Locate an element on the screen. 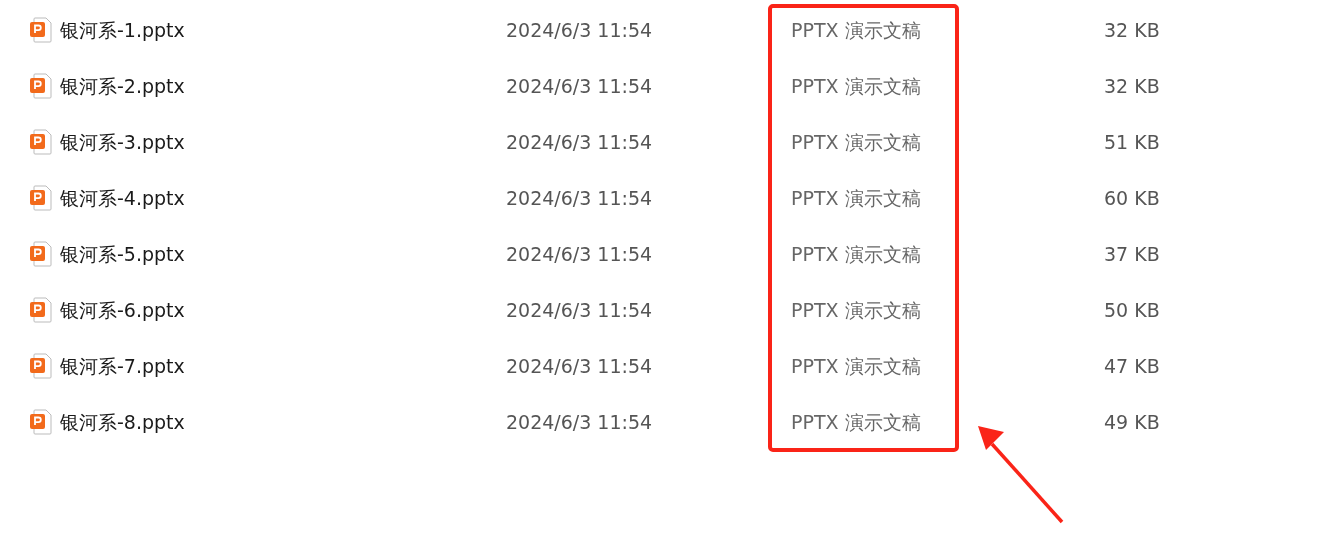 The width and height of the screenshot is (1322, 554). file-size: 60 KB is located at coordinates (1132, 198).